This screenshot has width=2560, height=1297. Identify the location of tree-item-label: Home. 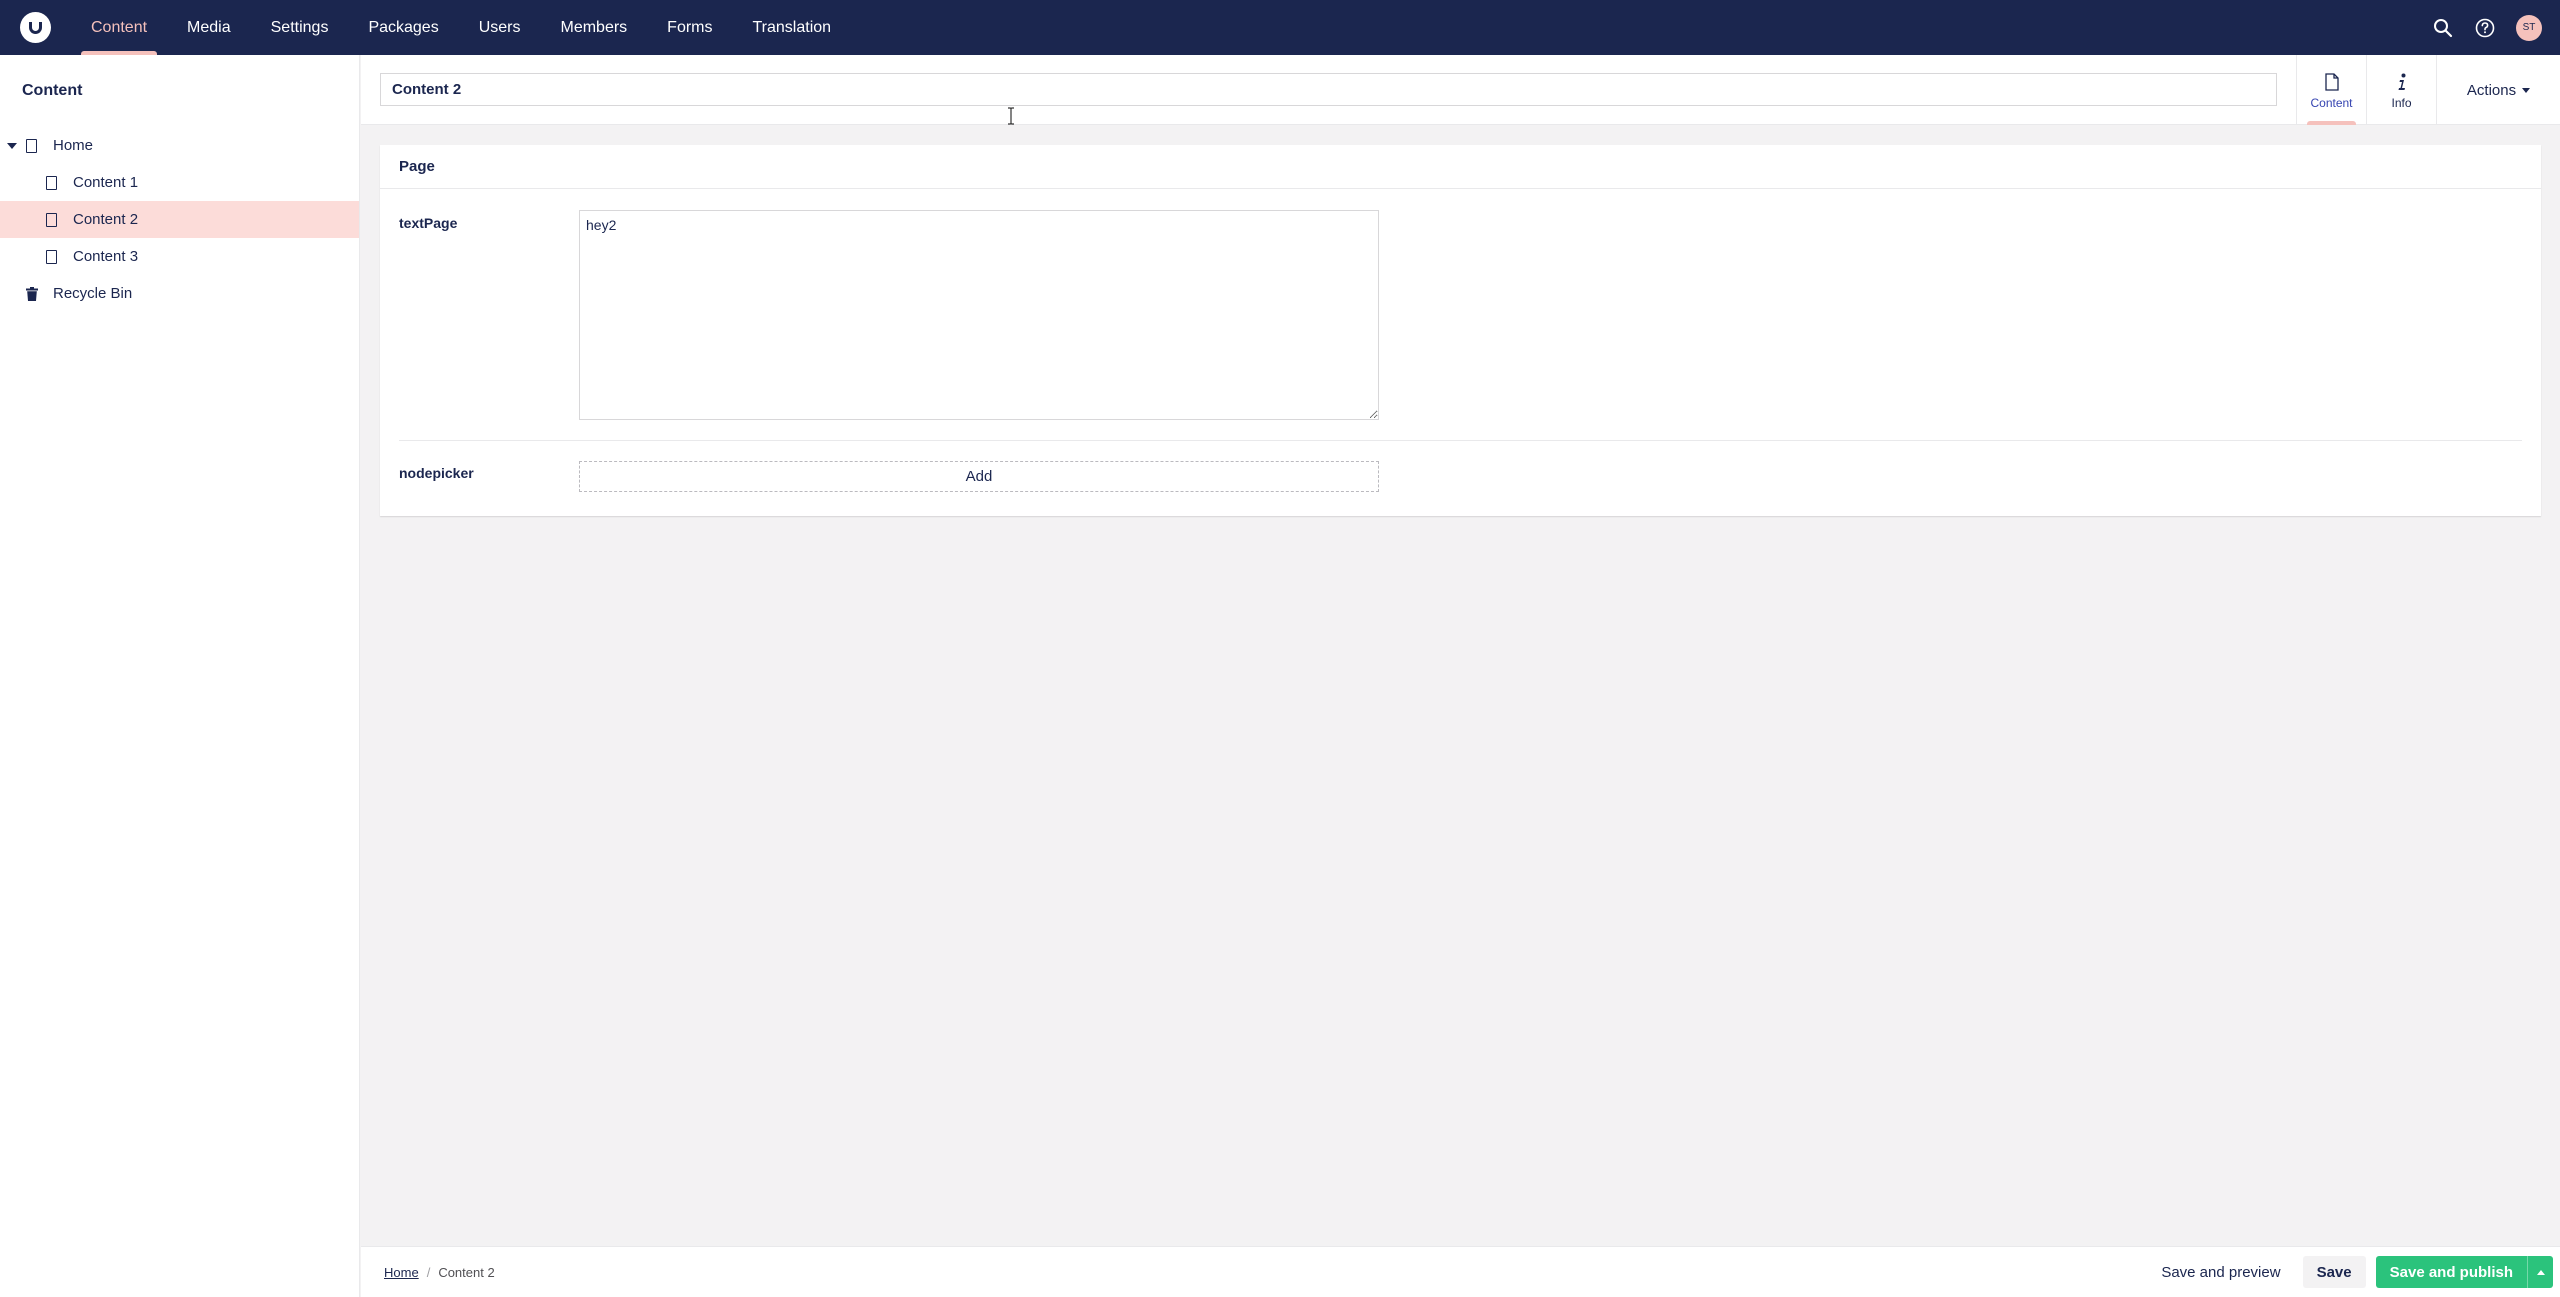
(73, 145).